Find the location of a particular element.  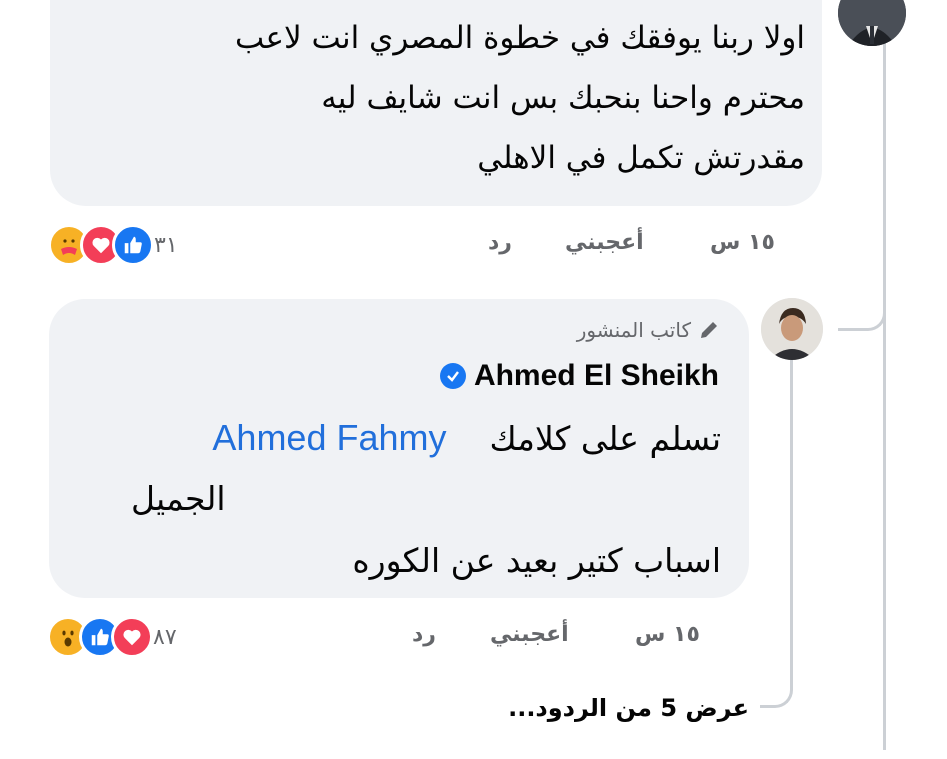

pencil-icon is located at coordinates (709, 330).